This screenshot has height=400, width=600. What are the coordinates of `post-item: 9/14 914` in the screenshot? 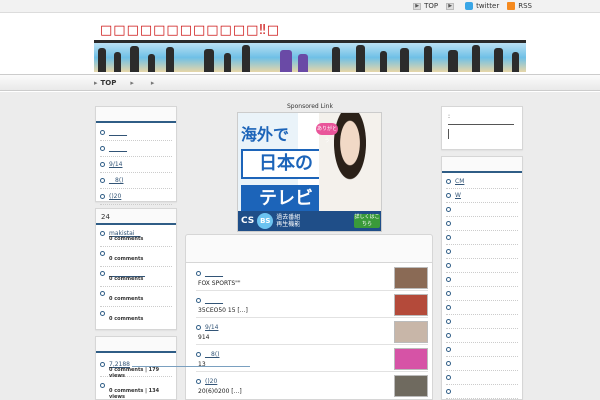 It's located at (312, 332).